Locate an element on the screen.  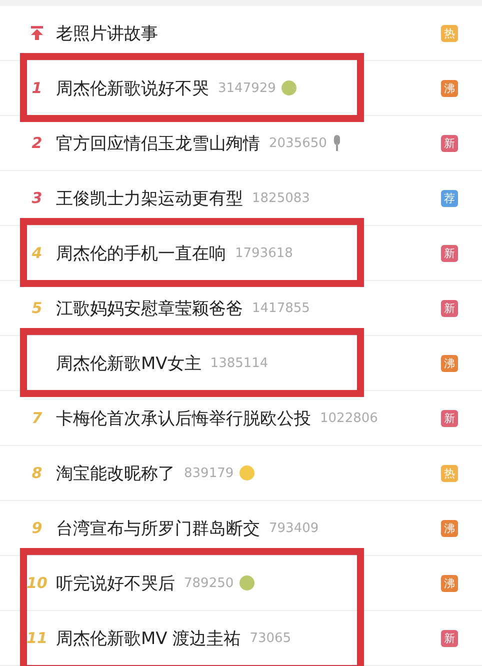
topic-title: 淘宝能改昵称了 is located at coordinates (115, 473).